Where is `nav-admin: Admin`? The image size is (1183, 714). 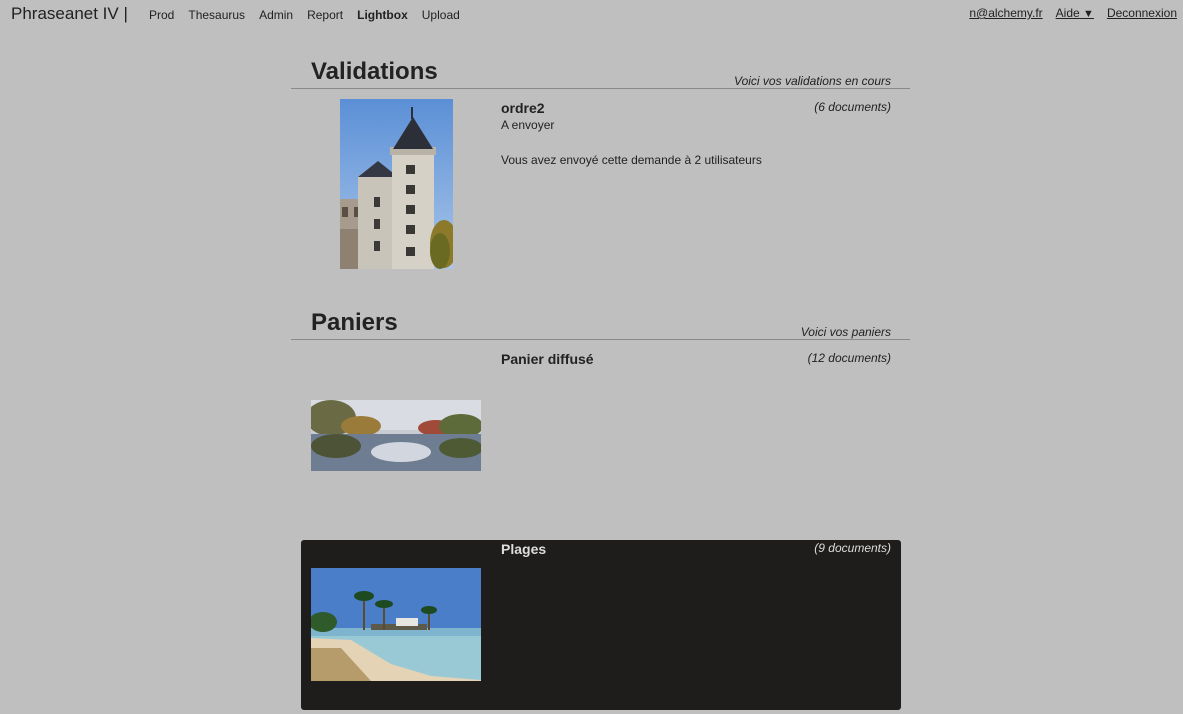
nav-admin: Admin is located at coordinates (276, 15).